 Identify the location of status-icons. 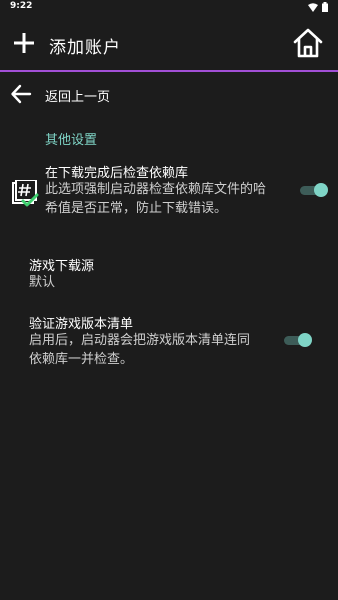
(318, 7).